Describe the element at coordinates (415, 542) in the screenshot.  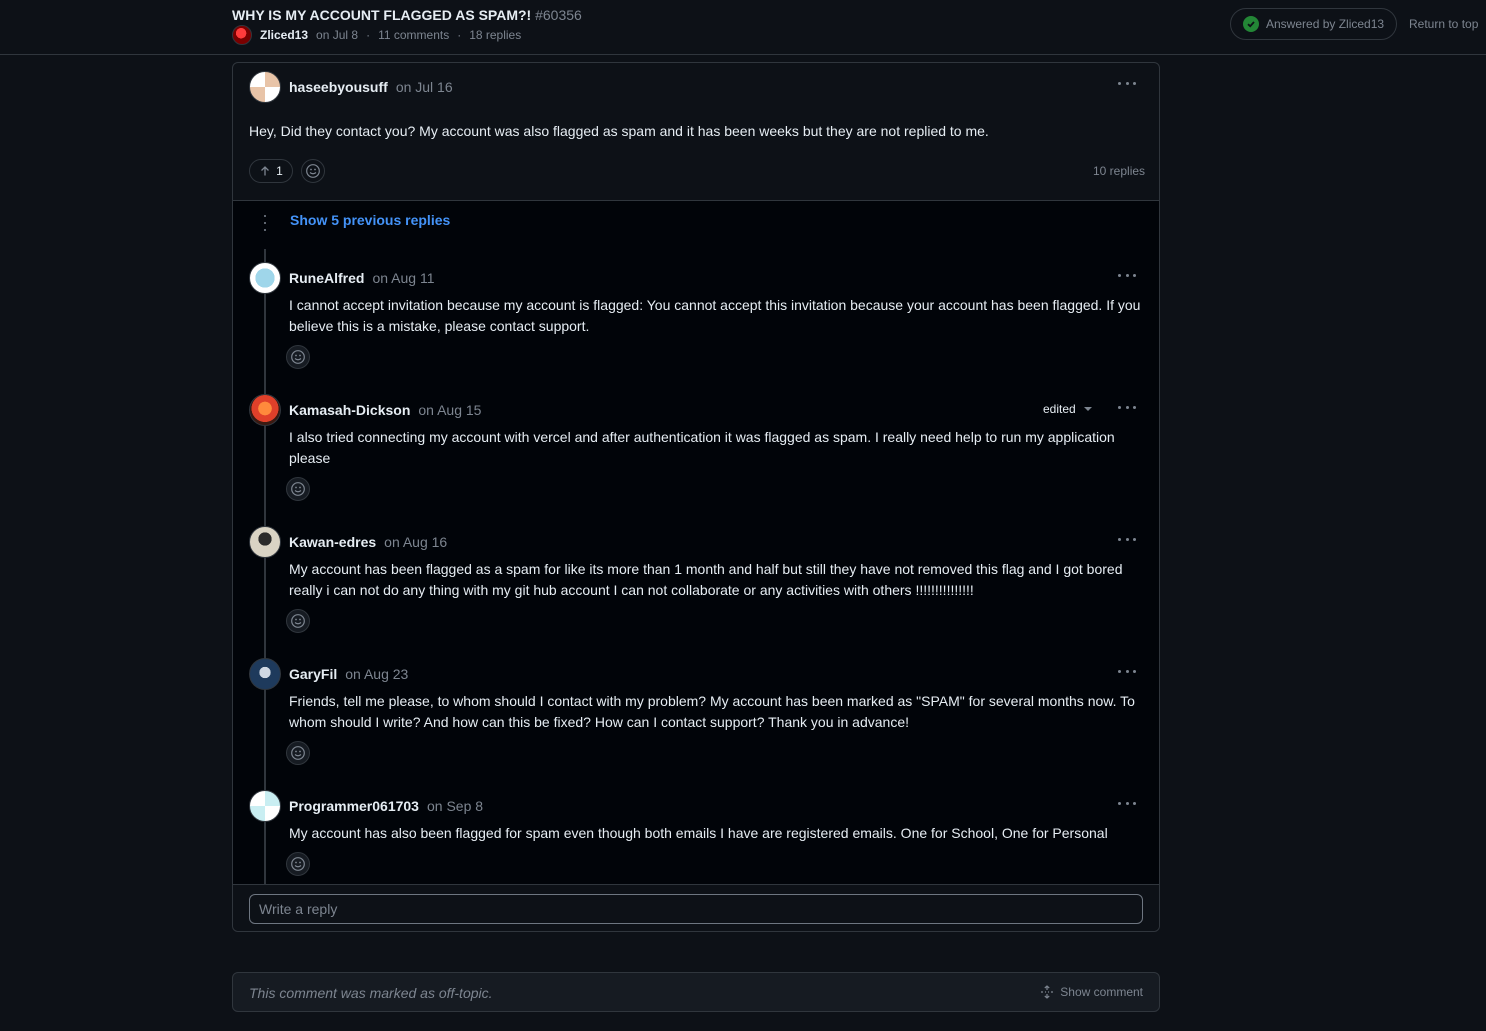
I see `reply-date: on Aug 16` at that location.